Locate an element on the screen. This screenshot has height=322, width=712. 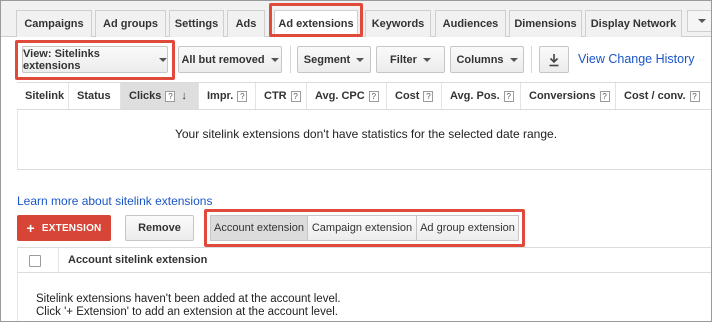
column-header-cost: Cost ? is located at coordinates (414, 96).